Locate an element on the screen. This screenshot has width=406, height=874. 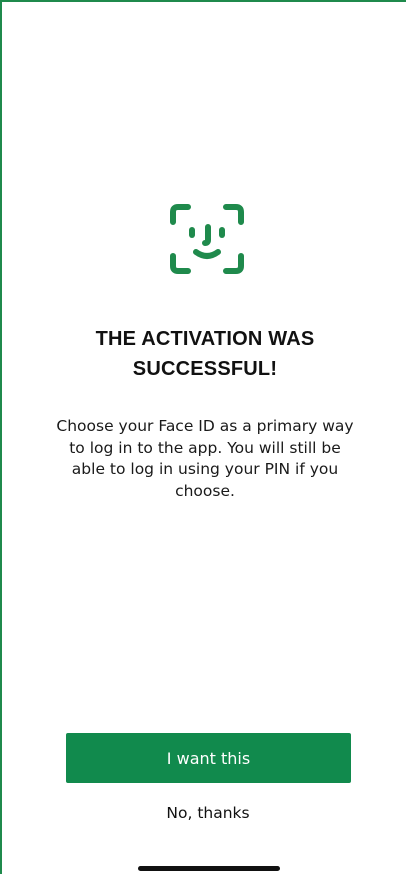
no-thanks-button: No, thanks is located at coordinates (208, 813).